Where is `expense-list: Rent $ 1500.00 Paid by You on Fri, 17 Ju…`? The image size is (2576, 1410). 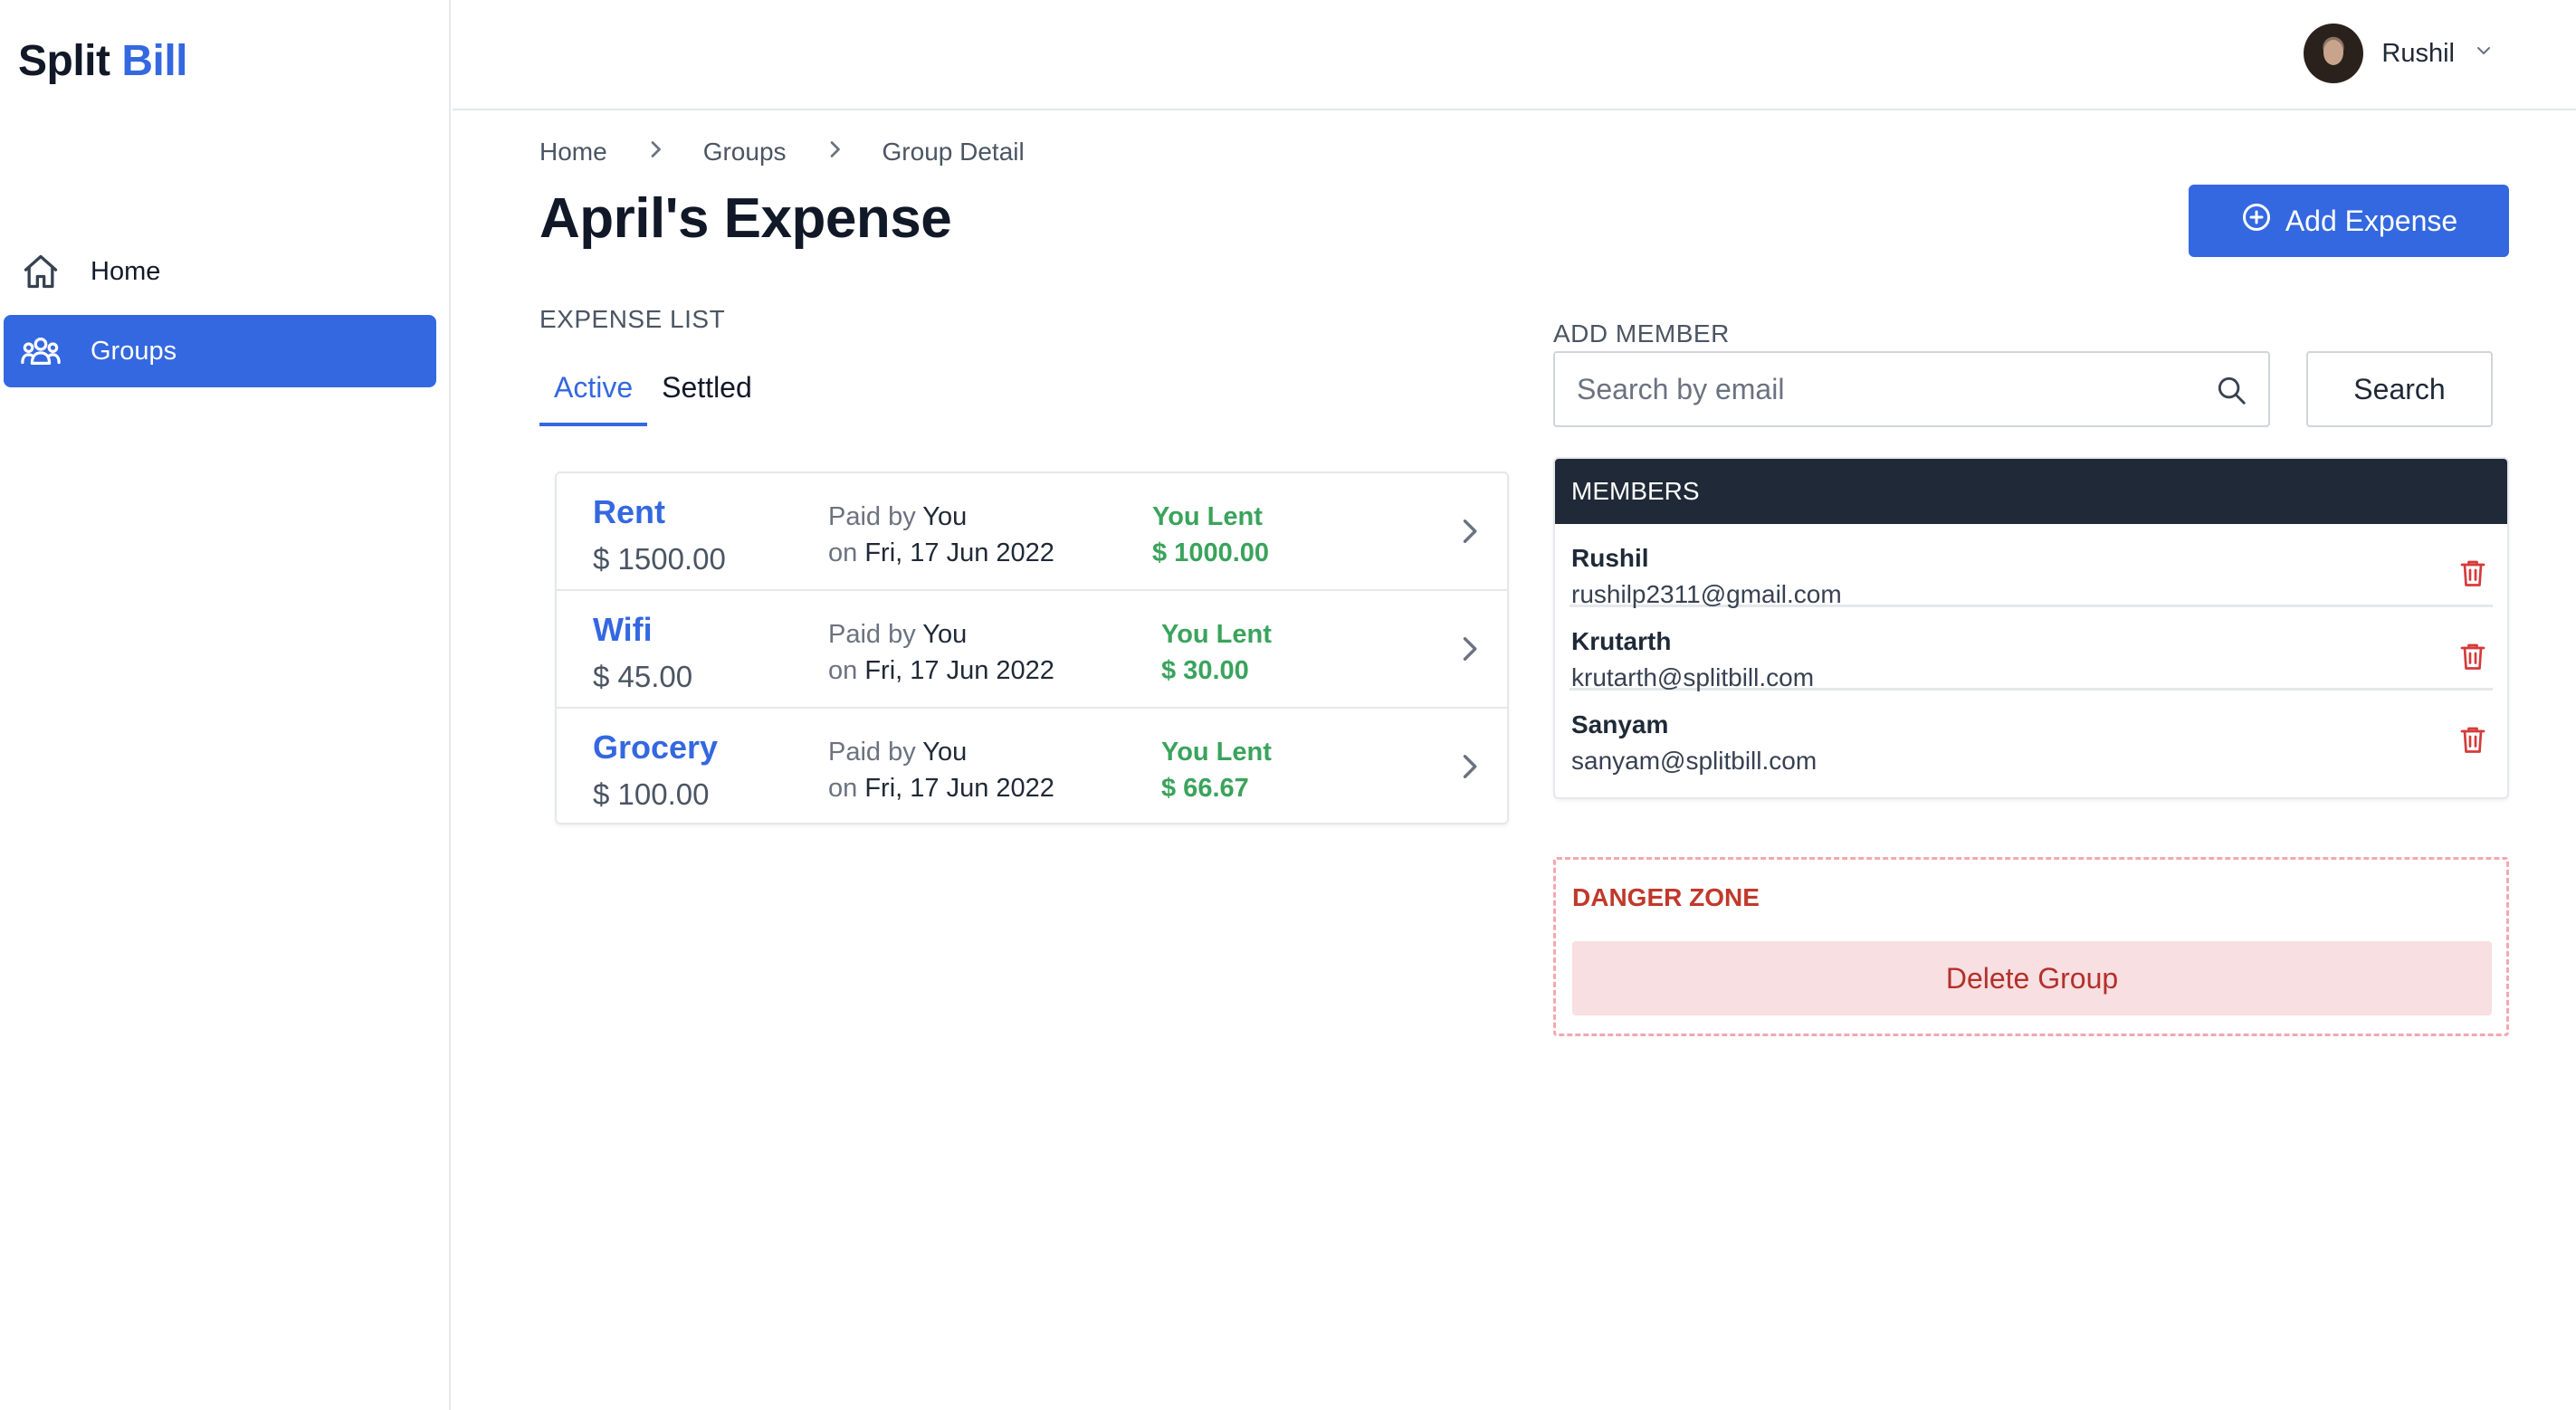 expense-list: Rent $ 1500.00 Paid by You on Fri, 17 Ju… is located at coordinates (1032, 648).